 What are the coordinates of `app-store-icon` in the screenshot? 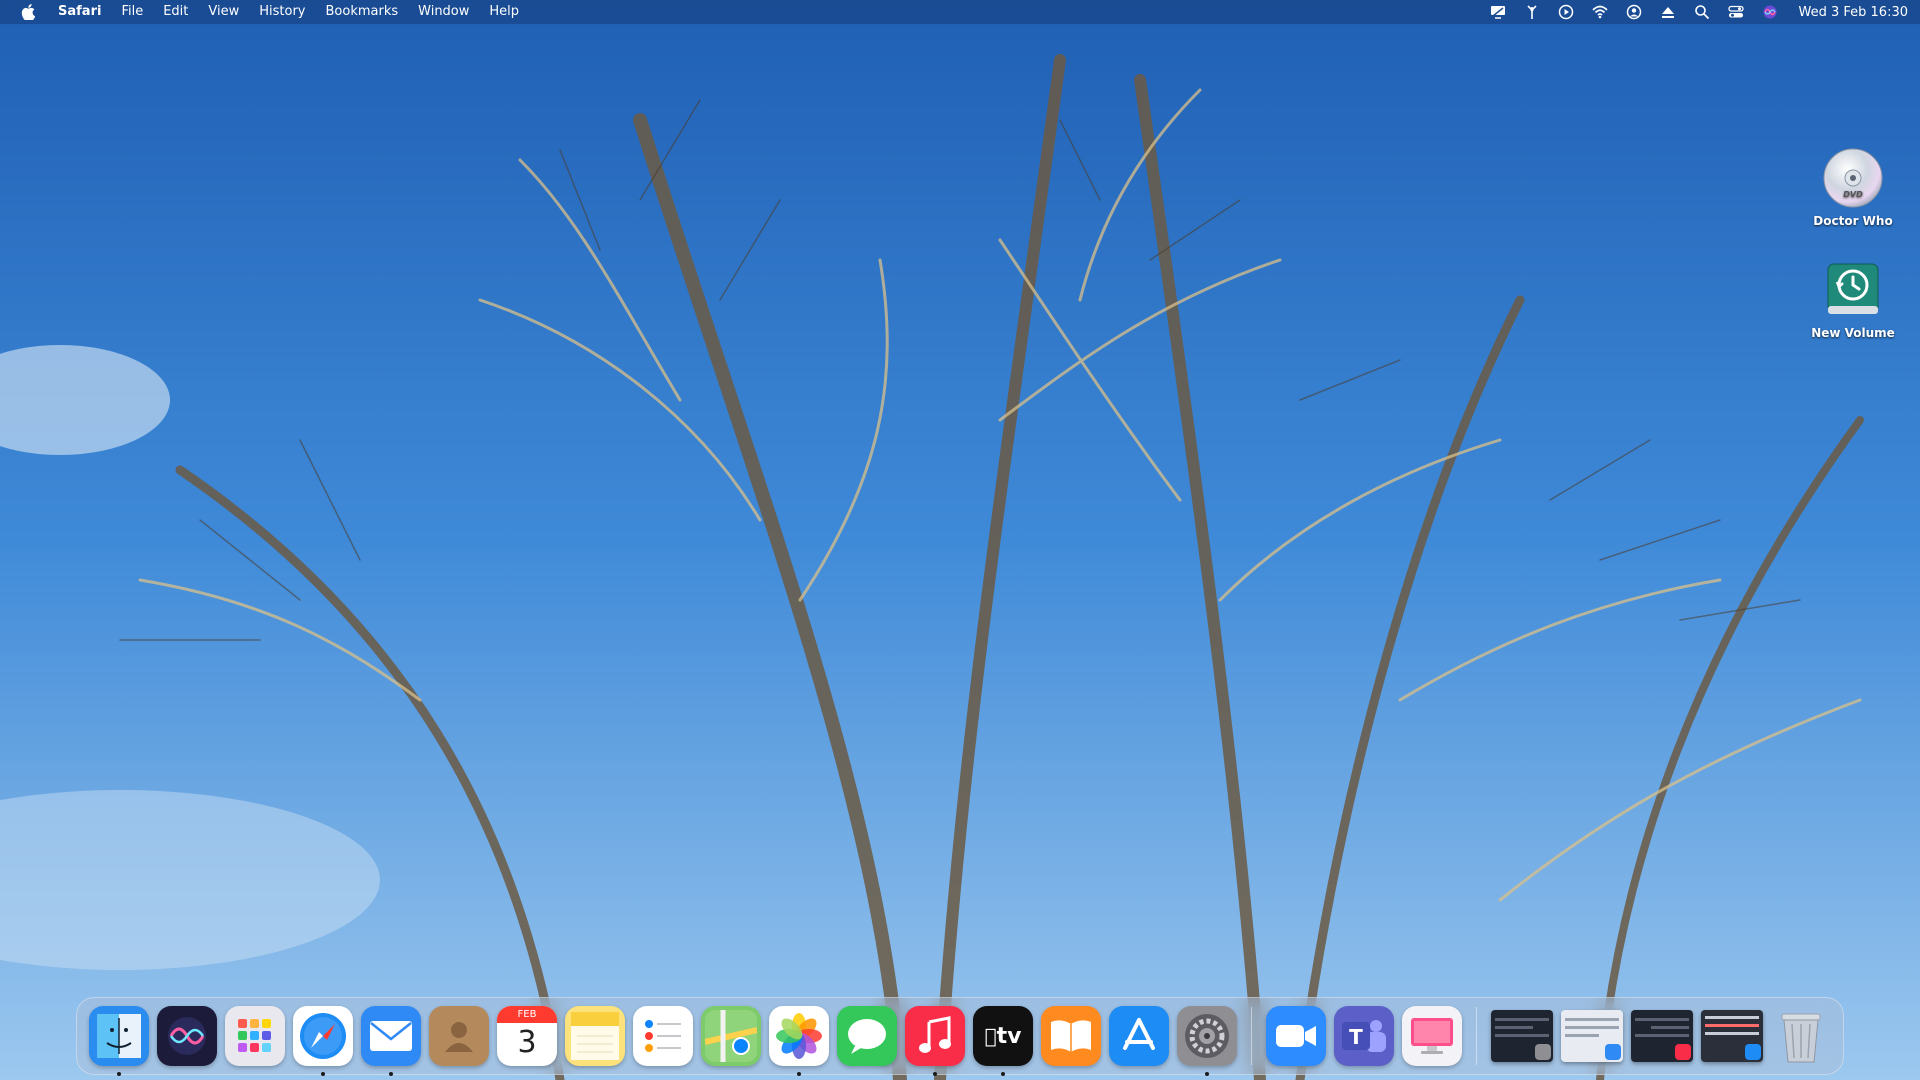 It's located at (1139, 1034).